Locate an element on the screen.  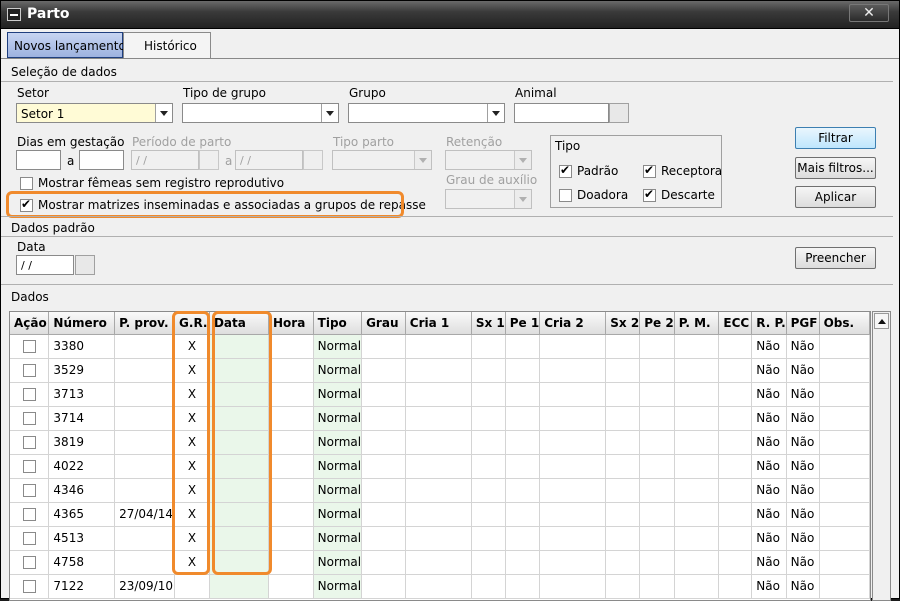
column-header: Grau is located at coordinates (383, 323).